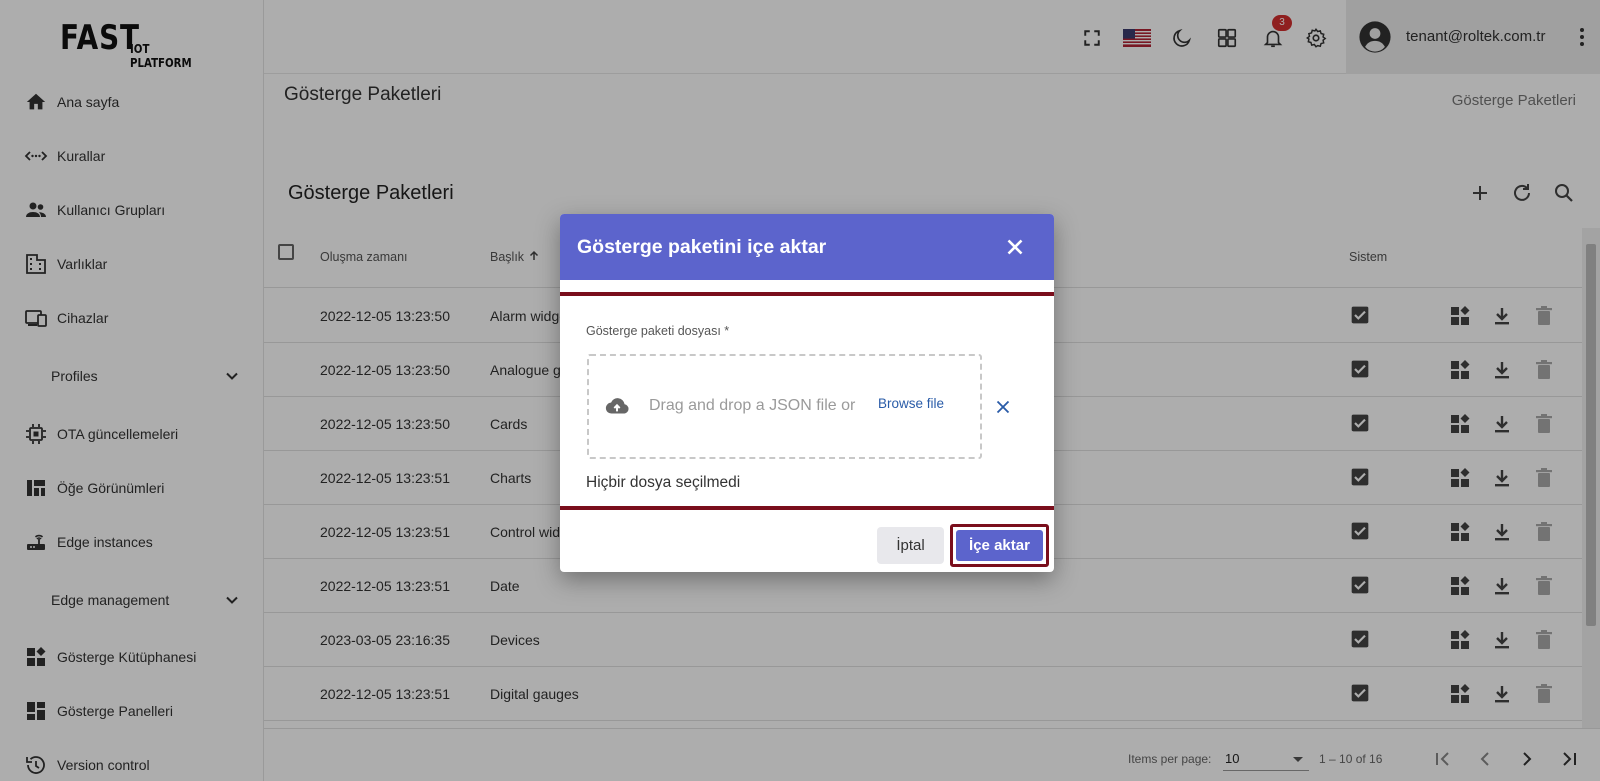  I want to click on clear-file-icon, so click(1003, 407).